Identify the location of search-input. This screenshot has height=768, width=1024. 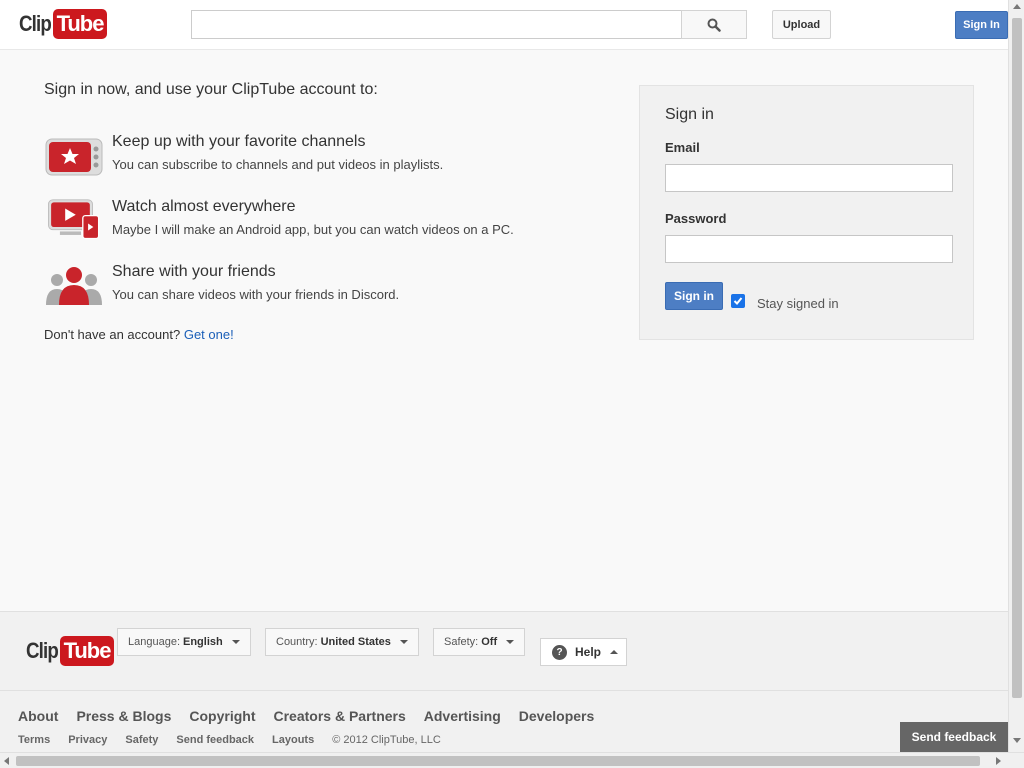
(436, 24).